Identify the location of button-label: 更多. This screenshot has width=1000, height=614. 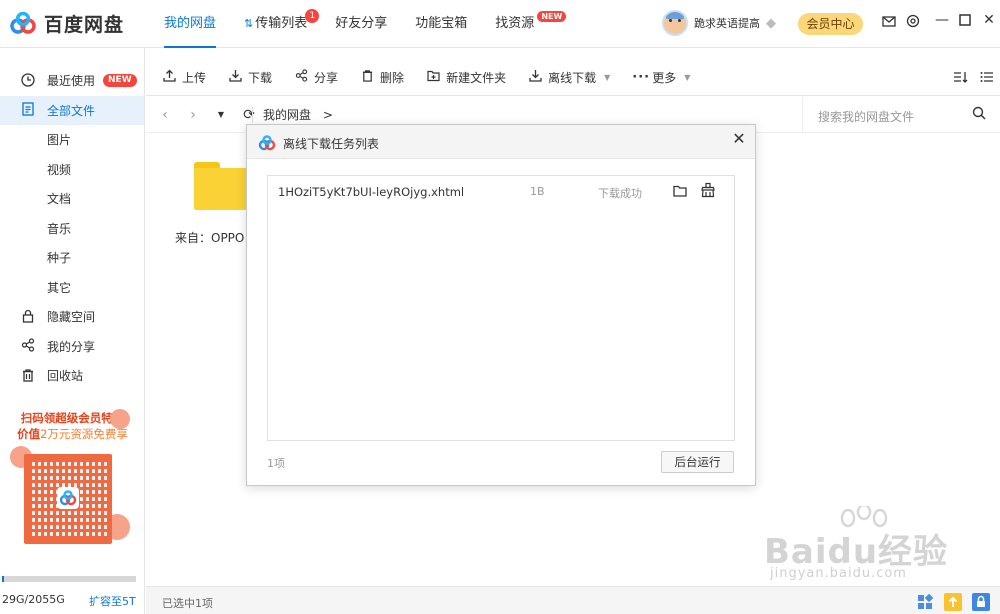
(664, 78).